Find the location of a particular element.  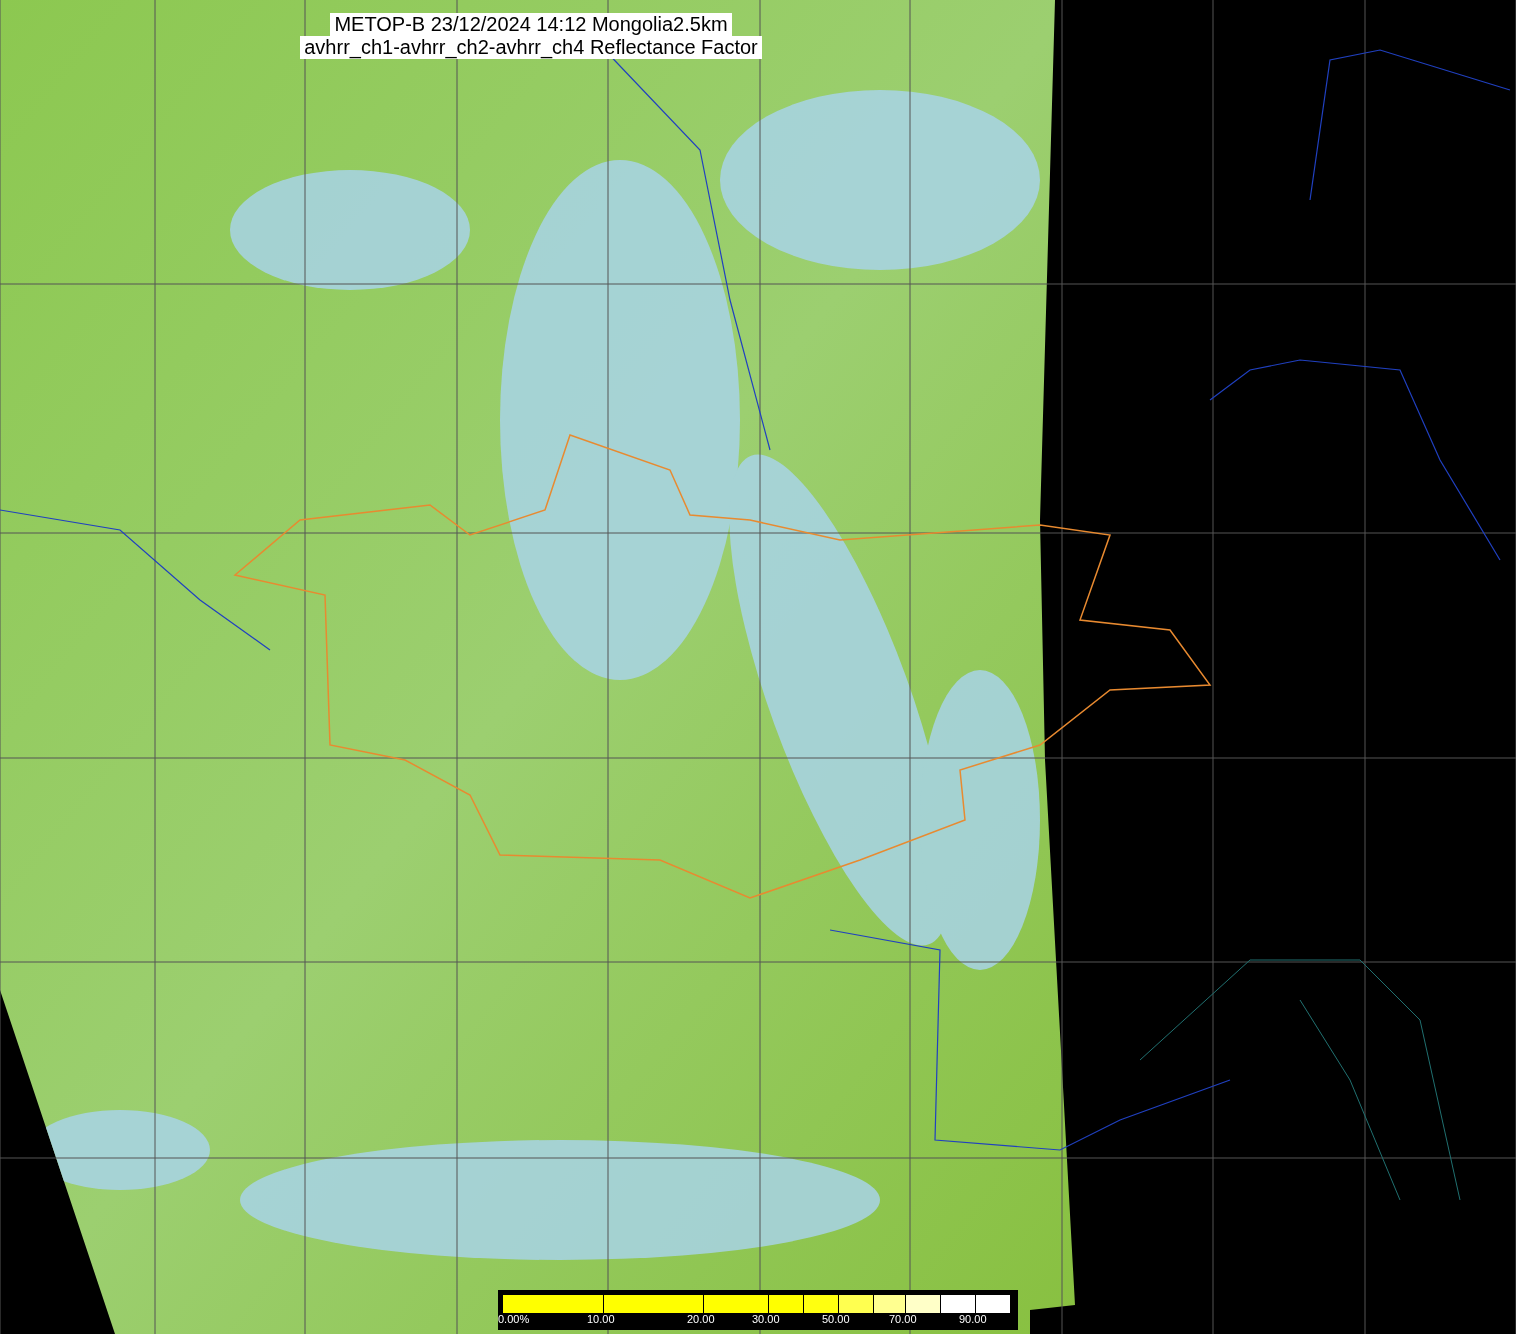

map-title: METOP-B 23/12/2024 14:12 Mongolia2.5km is located at coordinates (531, 24).